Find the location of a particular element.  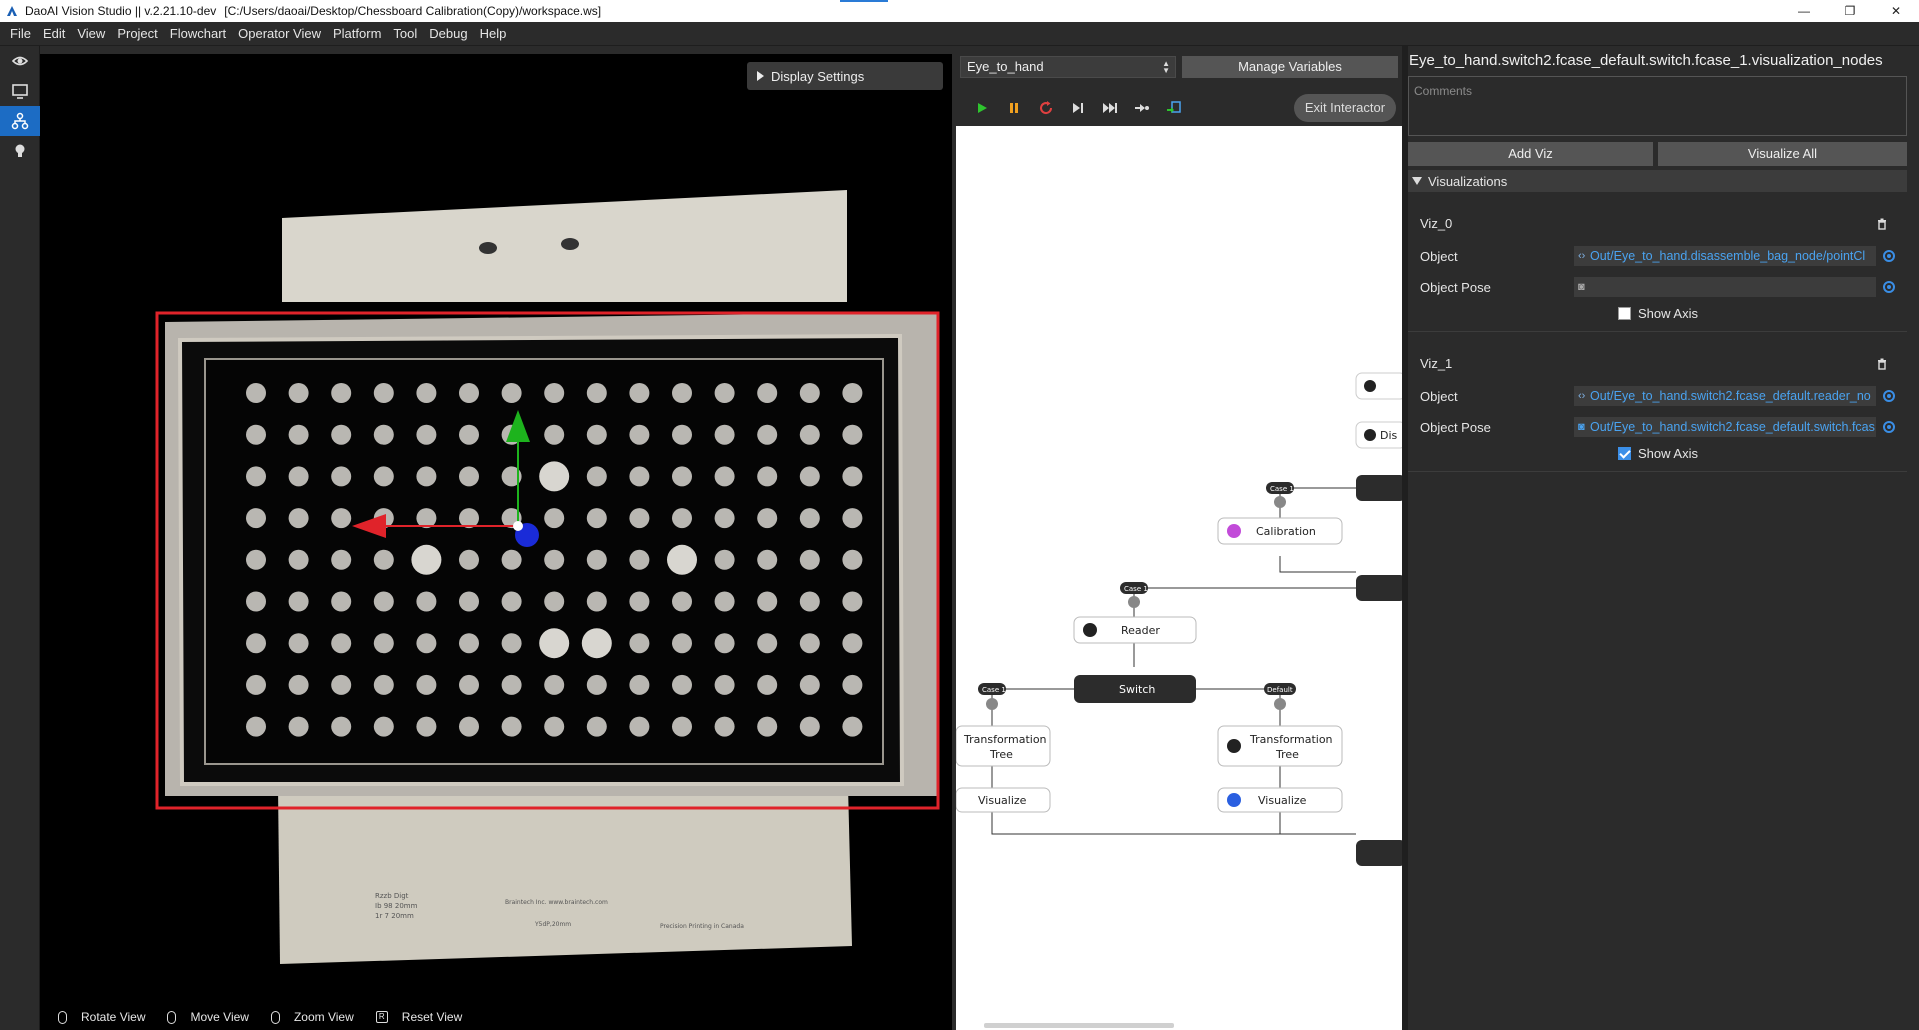

tt-left-label-2: Tree is located at coordinates (1001, 754).